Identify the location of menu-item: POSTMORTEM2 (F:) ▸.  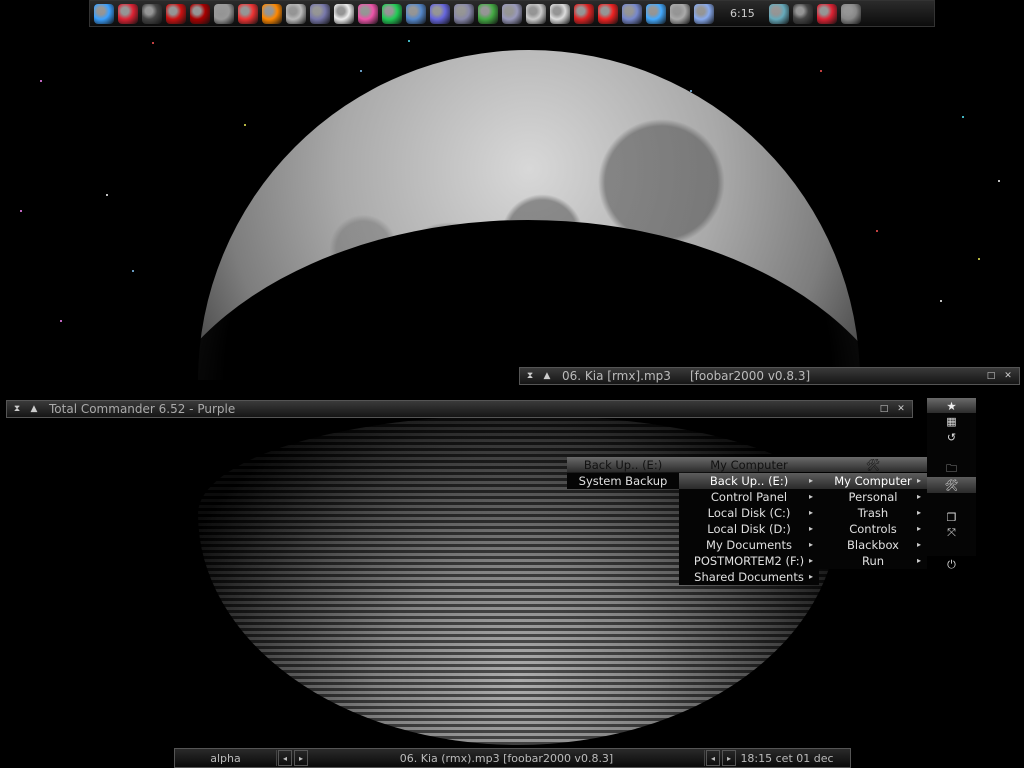
(749, 561).